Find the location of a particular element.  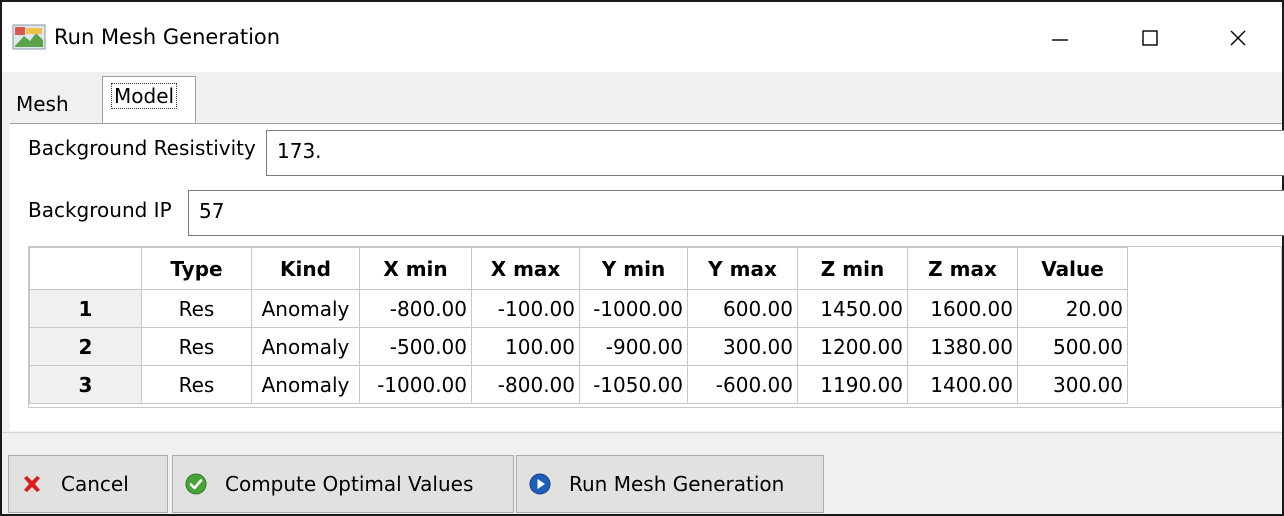

cell-z-max: 1600.00 is located at coordinates (962, 308).